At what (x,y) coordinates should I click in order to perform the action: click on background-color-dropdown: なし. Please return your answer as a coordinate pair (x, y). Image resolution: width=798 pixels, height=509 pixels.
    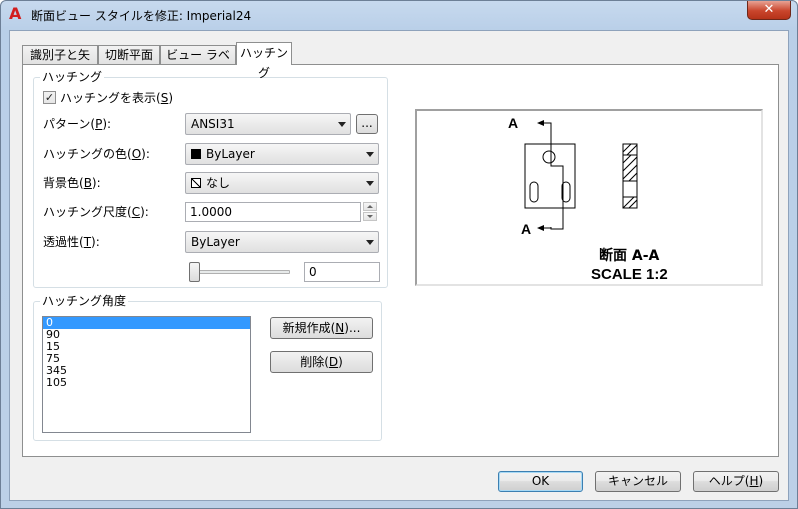
    Looking at the image, I should click on (282, 183).